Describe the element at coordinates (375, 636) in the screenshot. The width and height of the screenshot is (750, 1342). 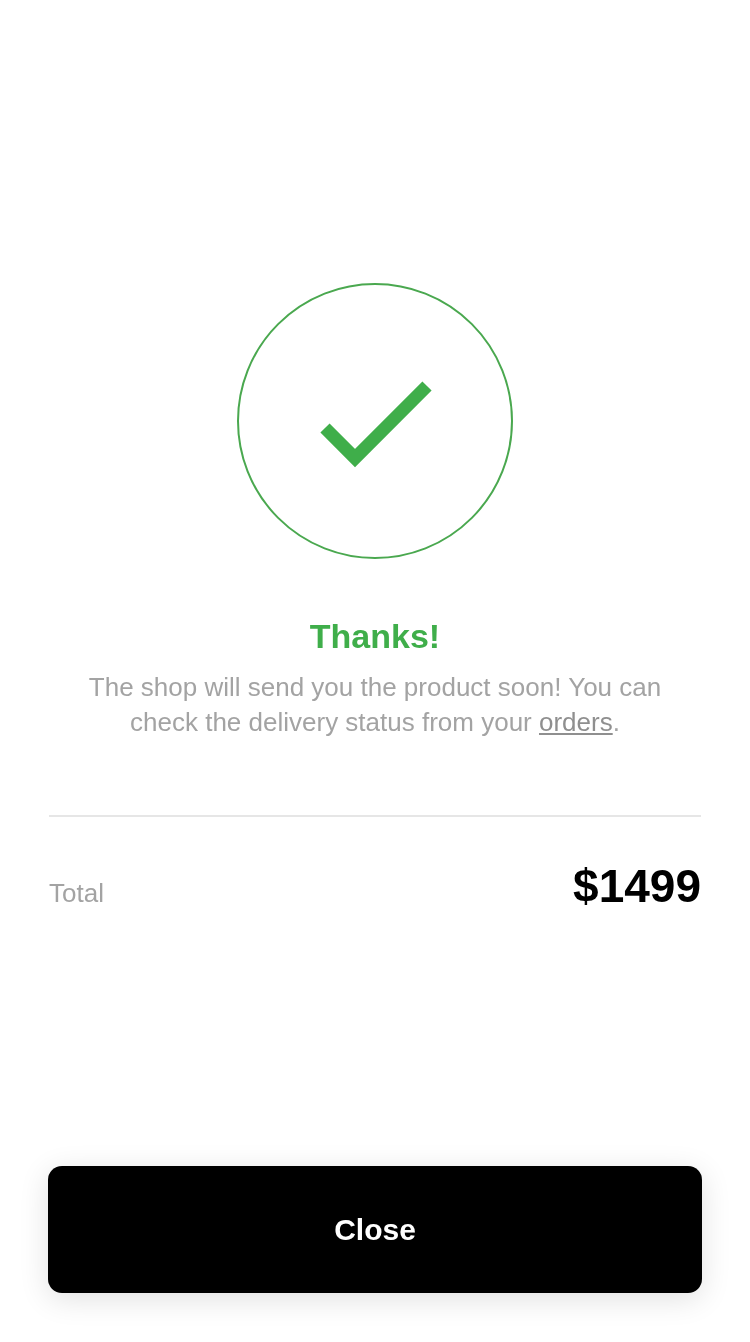
I see `thanks-title: Thanks!` at that location.